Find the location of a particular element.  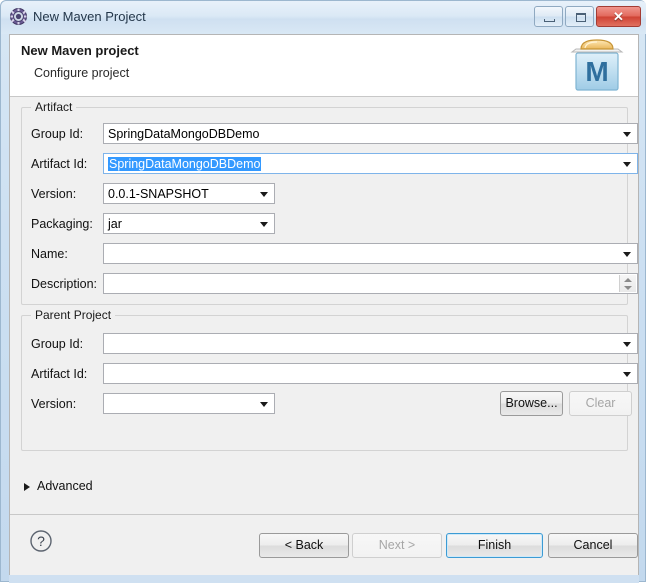

description-scroll-arrows is located at coordinates (627, 283).